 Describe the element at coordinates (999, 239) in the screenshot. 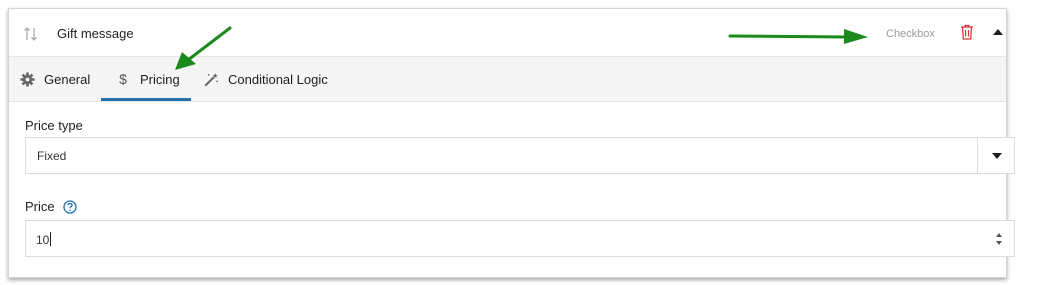

I see `number-spinner-icon` at that location.